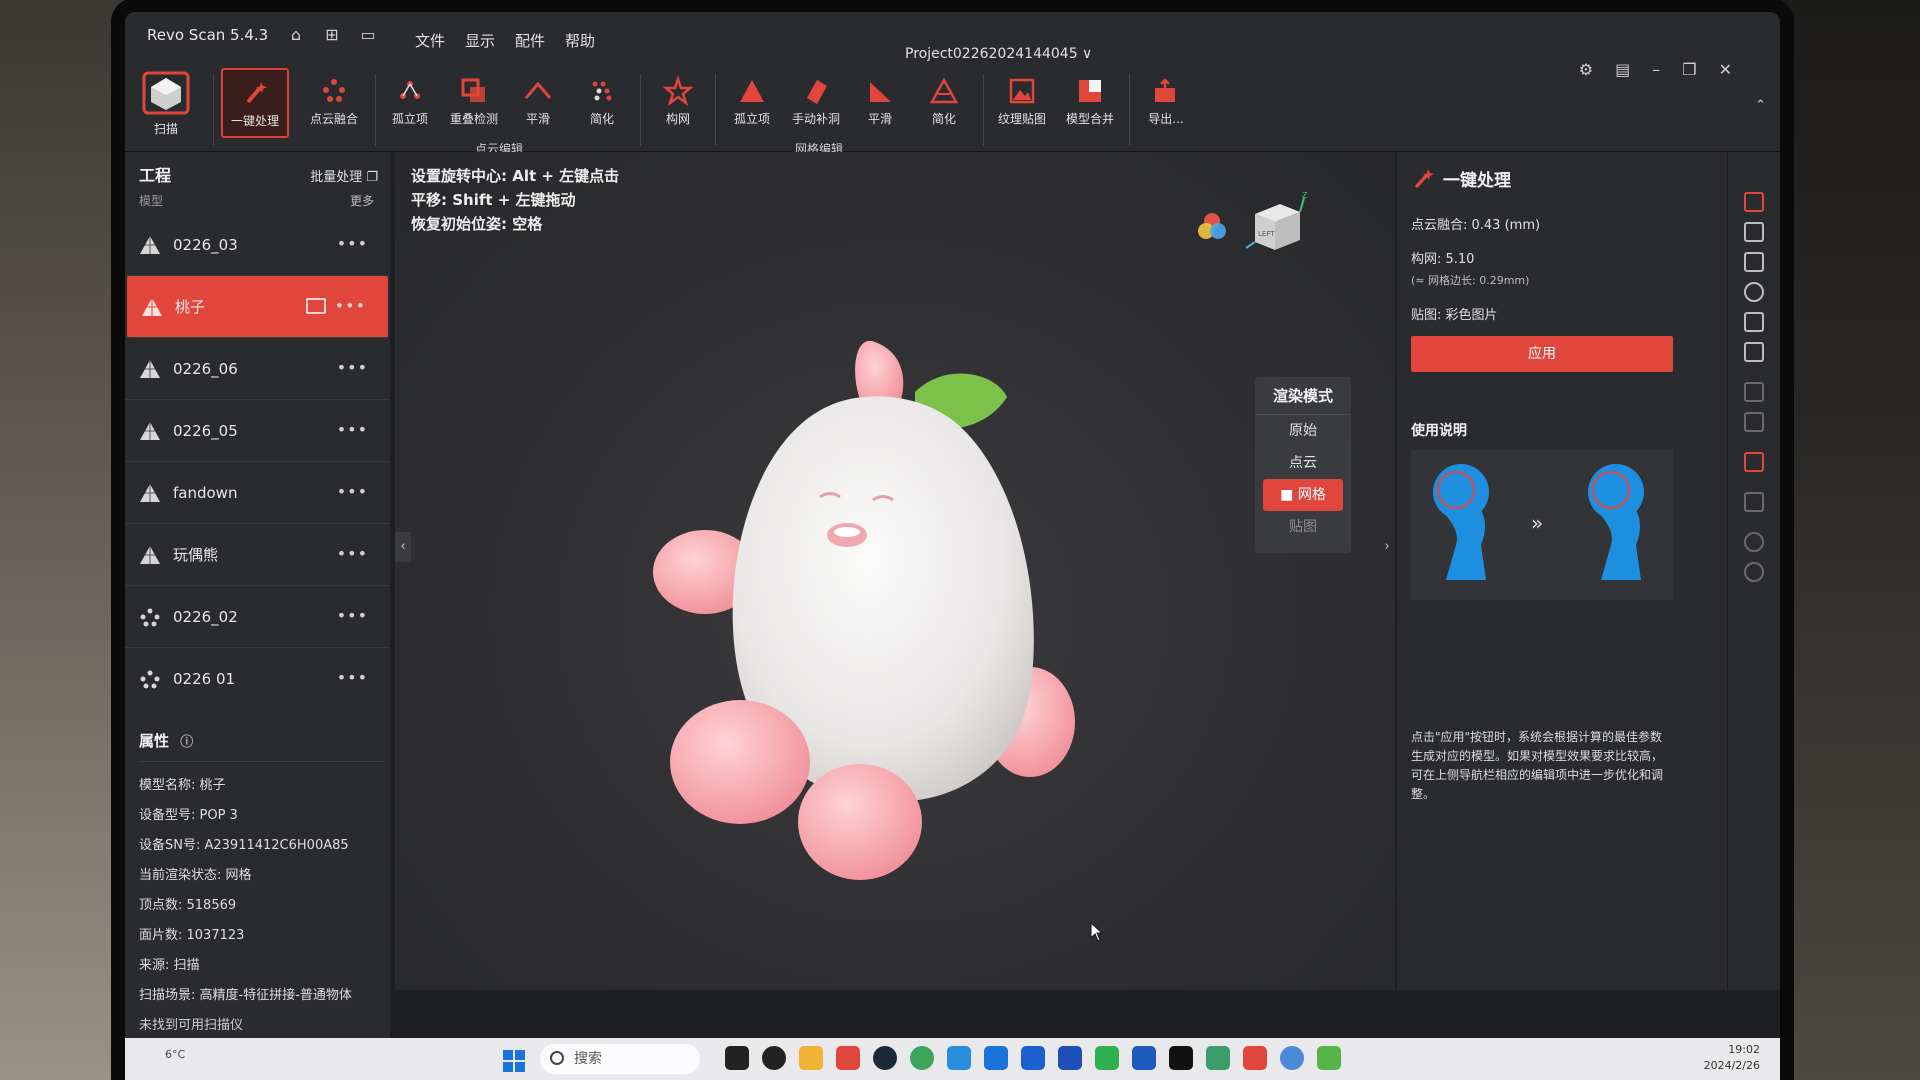 The image size is (1920, 1080). Describe the element at coordinates (1303, 527) in the screenshot. I see `render-mode-texture: 贴图` at that location.